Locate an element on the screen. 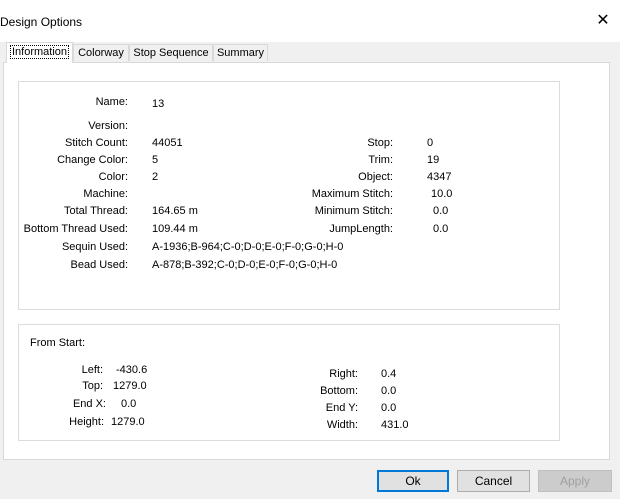 The height and width of the screenshot is (499, 620). jump-length-label: JumpLength: is located at coordinates (361, 229).